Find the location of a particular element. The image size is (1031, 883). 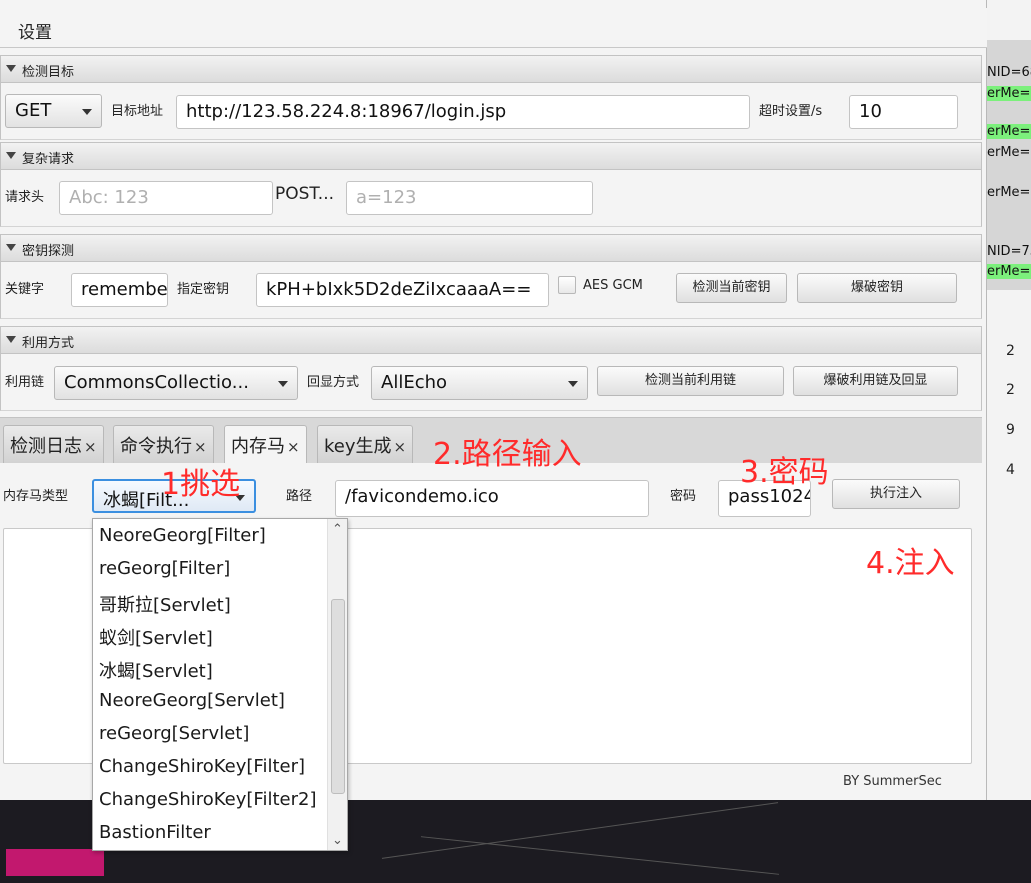

tab-detect-log: 检测日志 × is located at coordinates (53, 444).